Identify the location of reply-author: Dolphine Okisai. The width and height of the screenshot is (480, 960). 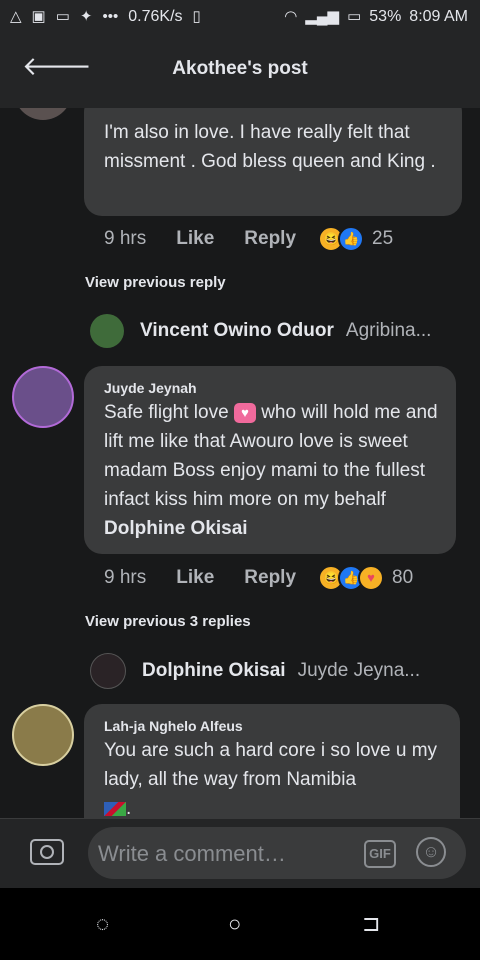
(214, 670).